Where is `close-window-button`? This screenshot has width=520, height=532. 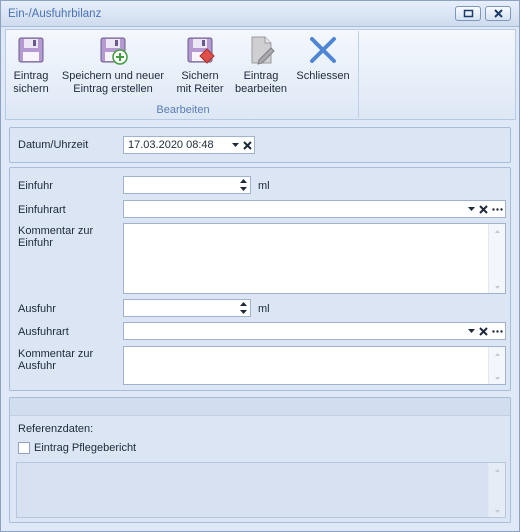 close-window-button is located at coordinates (498, 13).